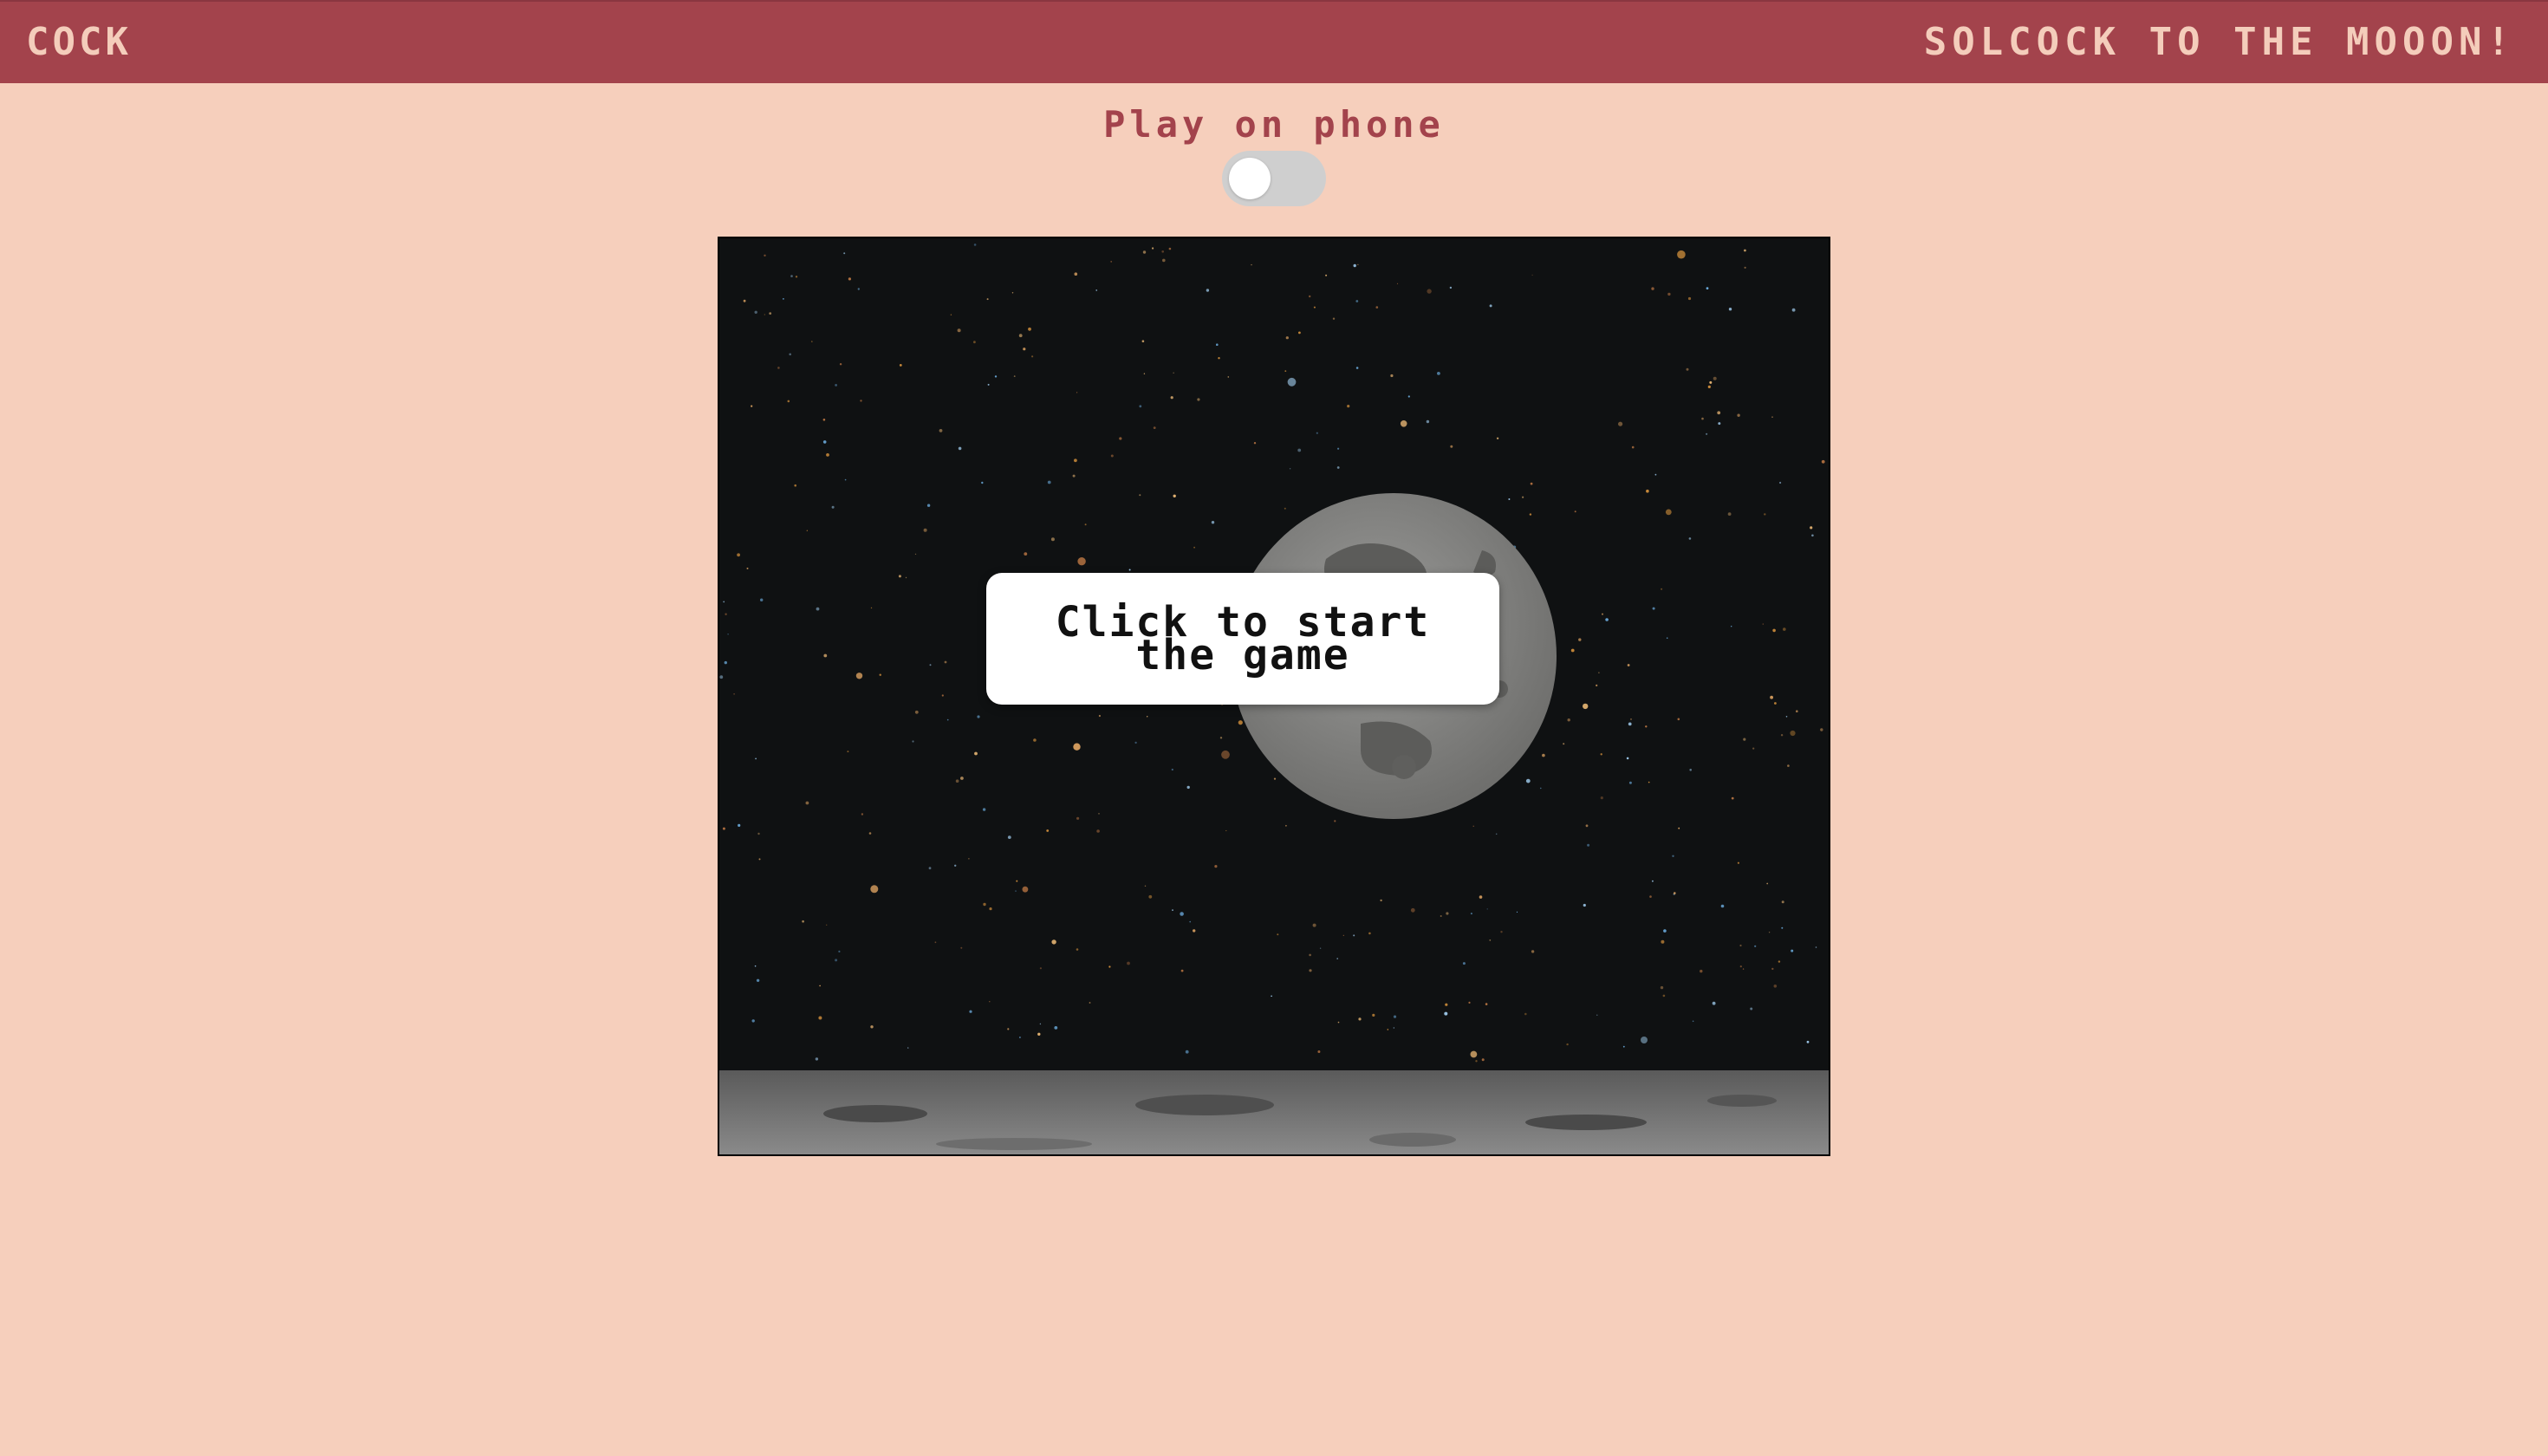  What do you see at coordinates (1250, 178) in the screenshot?
I see `toggle-knob` at bounding box center [1250, 178].